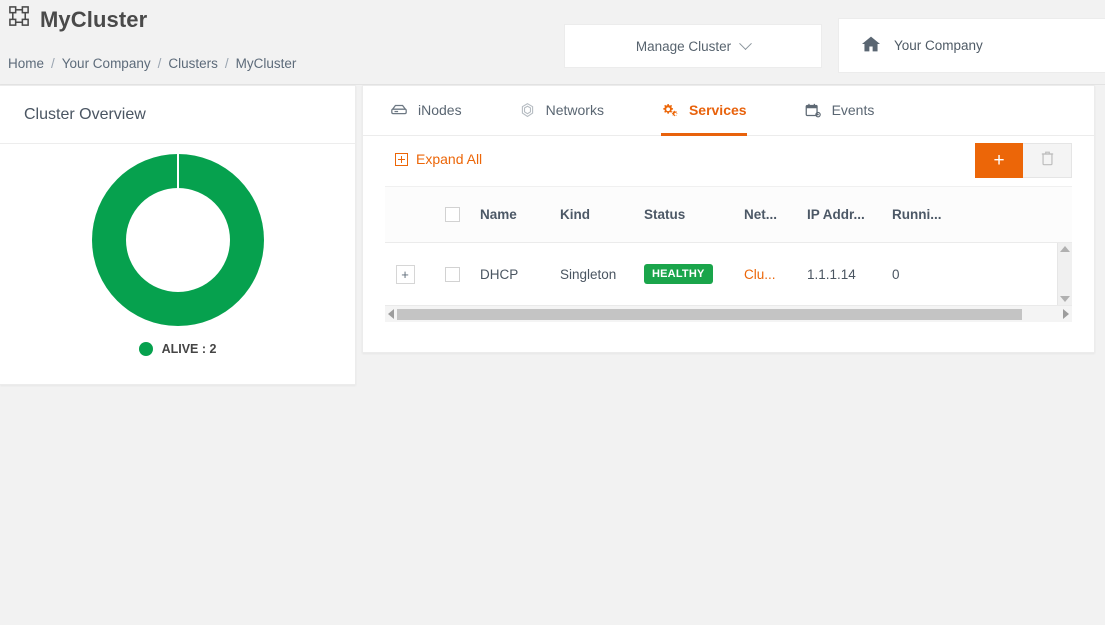  I want to click on table-vertical-scrollbar, so click(1064, 274).